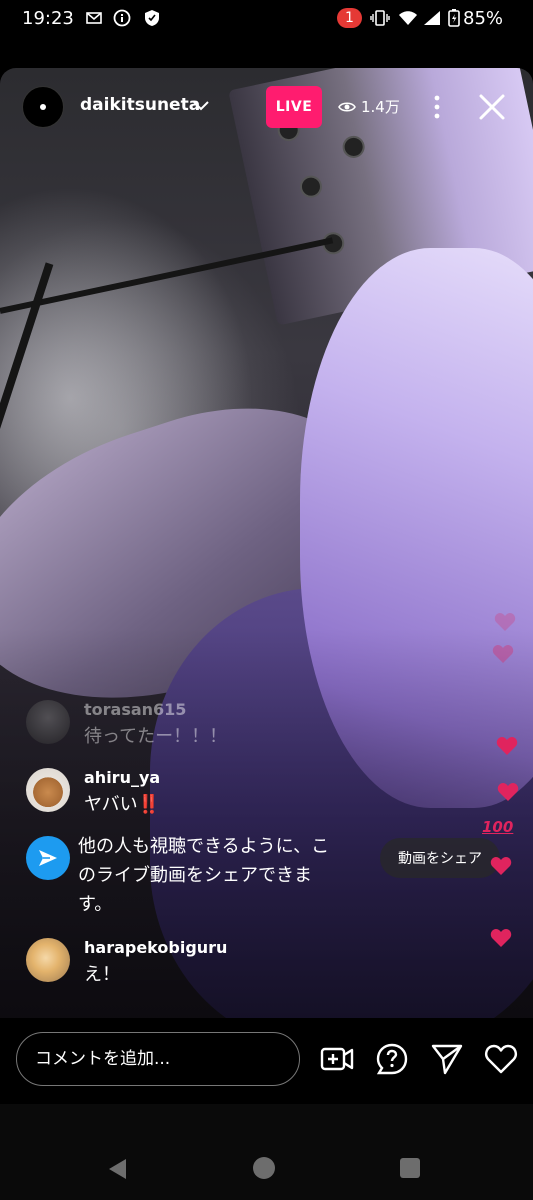  What do you see at coordinates (437, 107) in the screenshot?
I see `more-options-icon` at bounding box center [437, 107].